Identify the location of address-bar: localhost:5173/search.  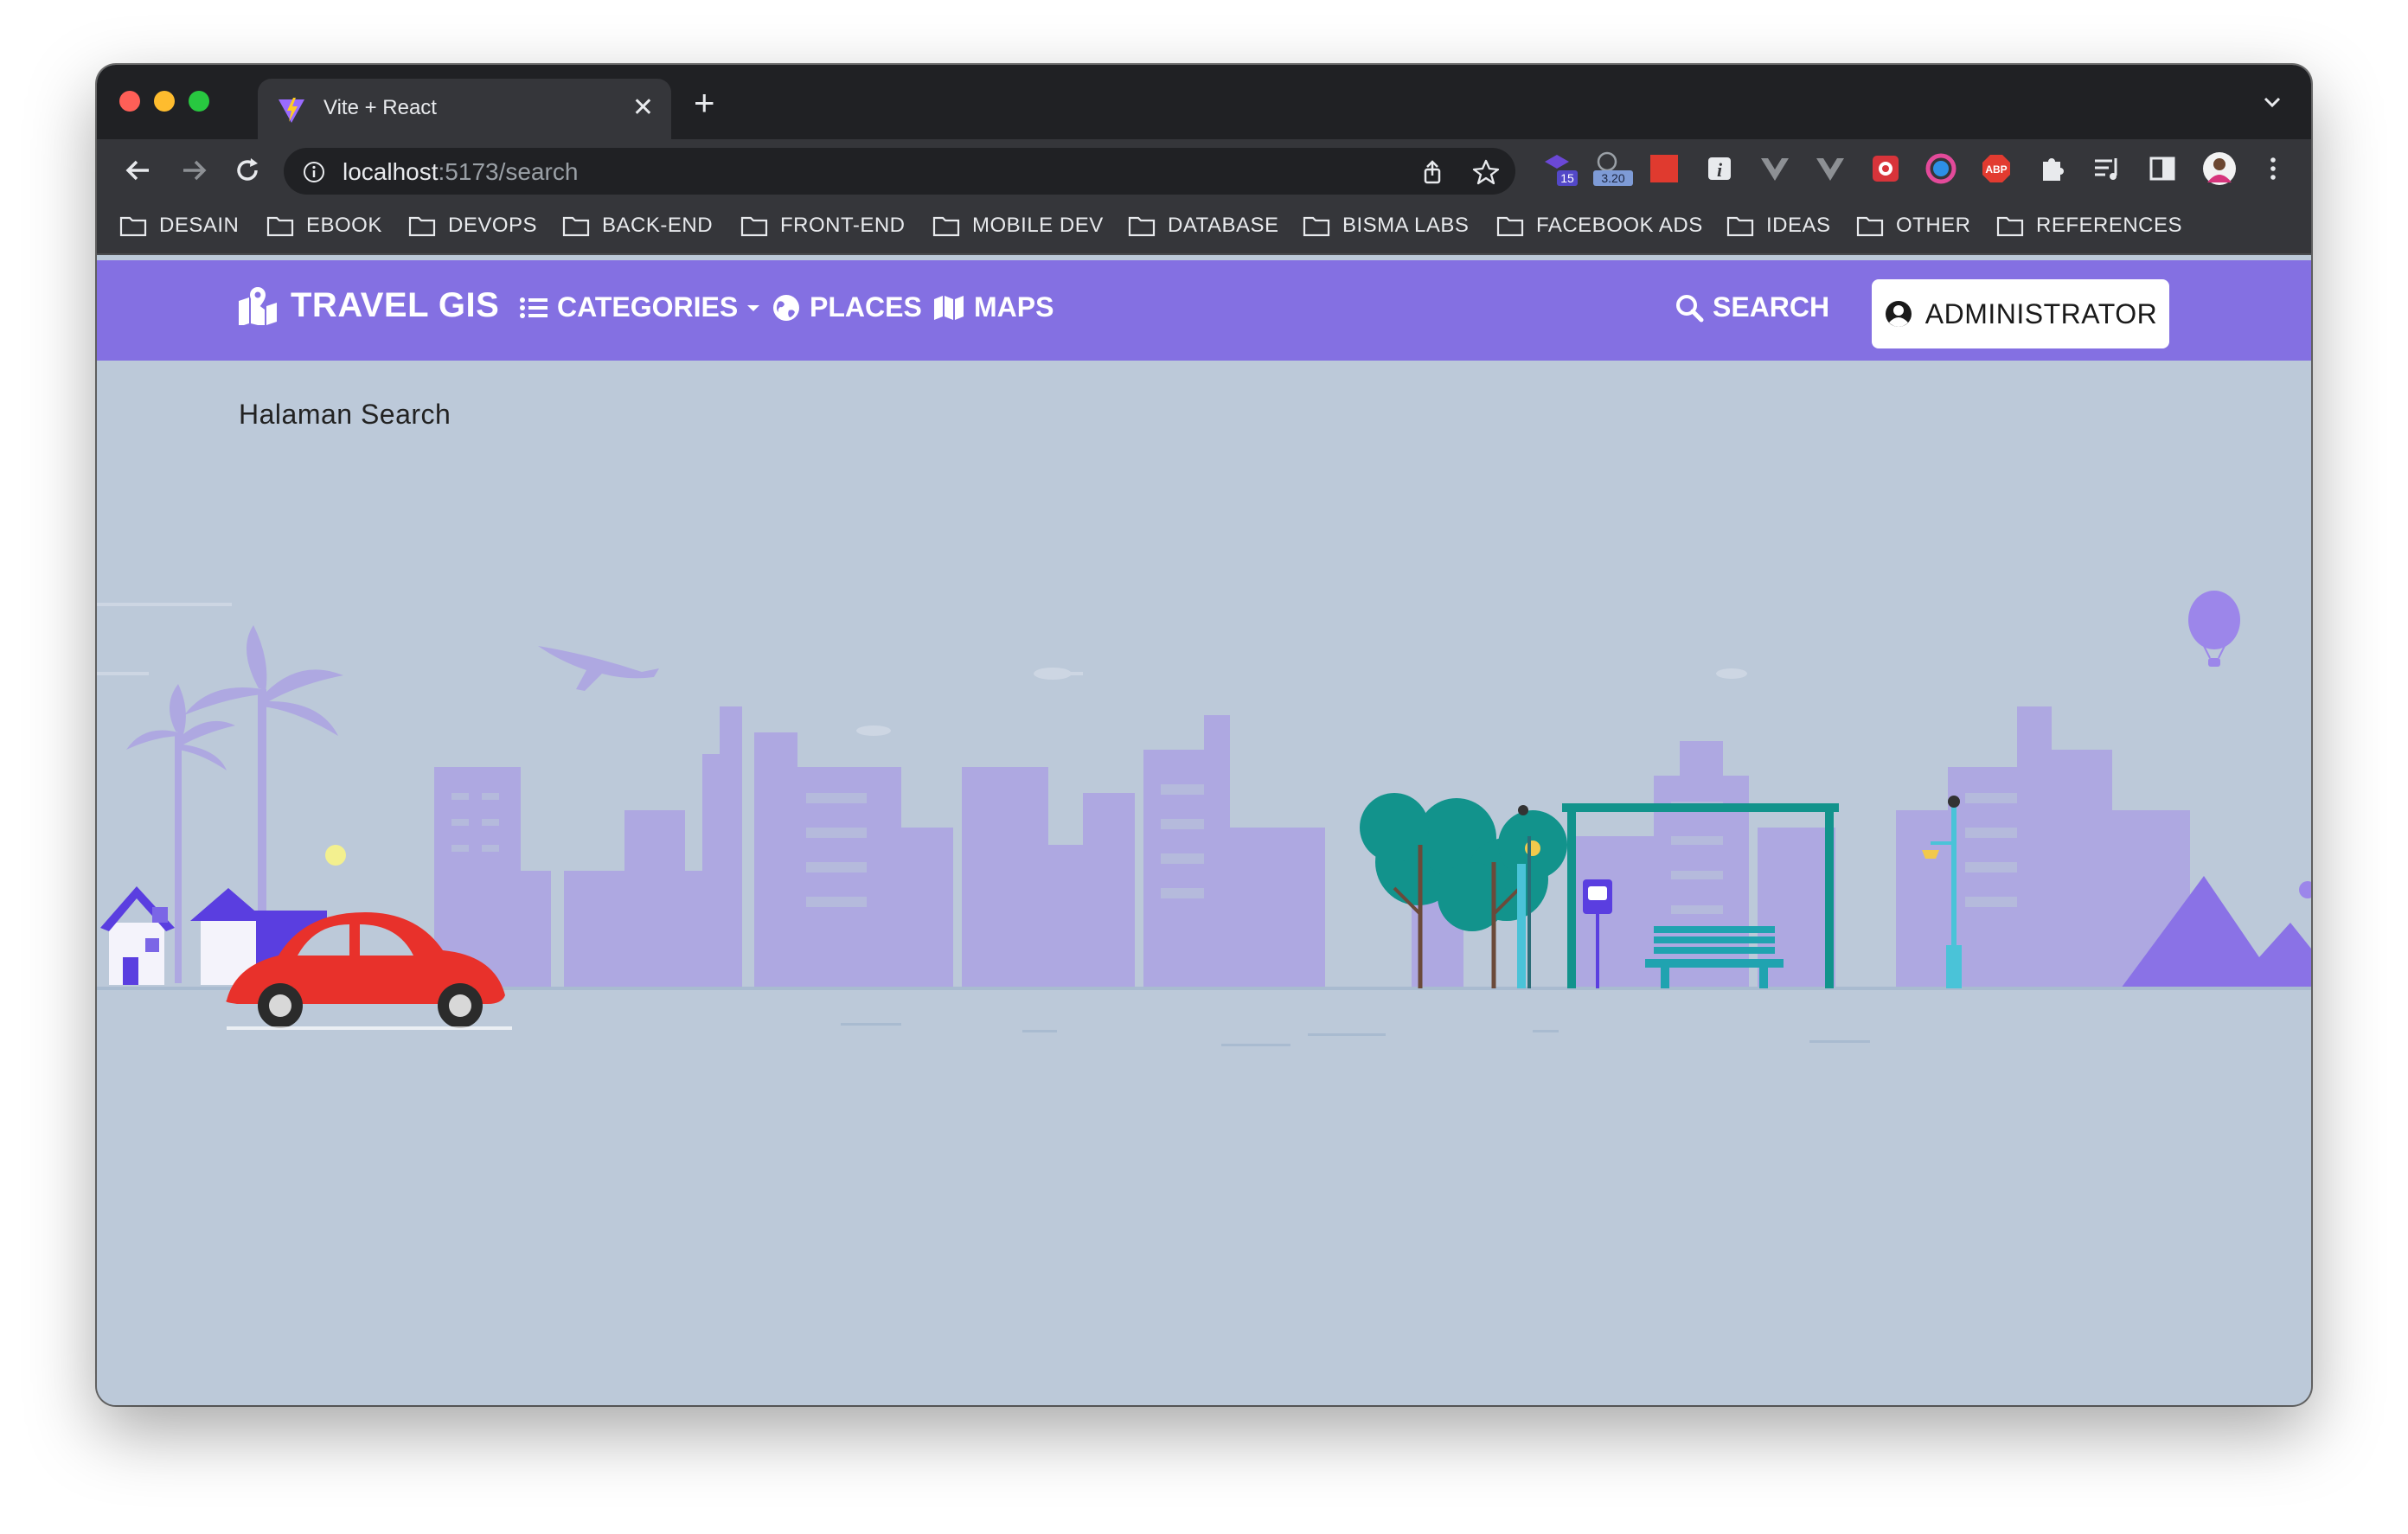
(899, 171).